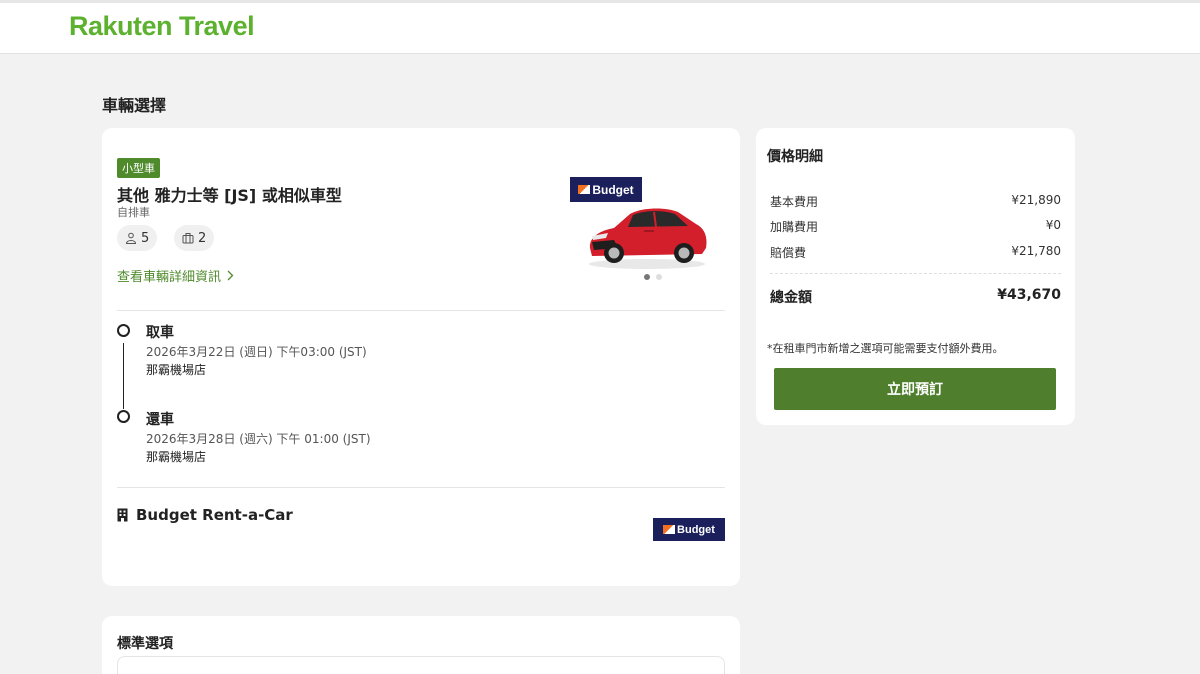 The height and width of the screenshot is (674, 1200). What do you see at coordinates (160, 333) in the screenshot?
I see `pickup-title: 取車` at bounding box center [160, 333].